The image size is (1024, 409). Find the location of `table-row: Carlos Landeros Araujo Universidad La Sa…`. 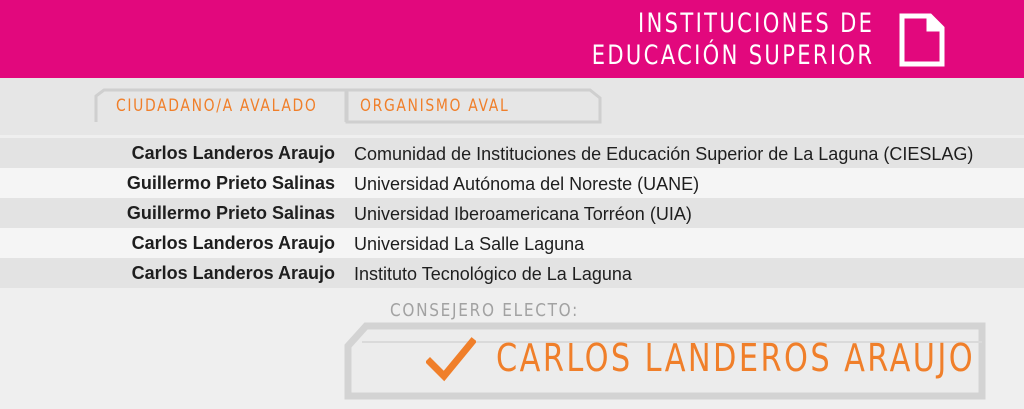

table-row: Carlos Landeros Araujo Universidad La Sa… is located at coordinates (512, 243).